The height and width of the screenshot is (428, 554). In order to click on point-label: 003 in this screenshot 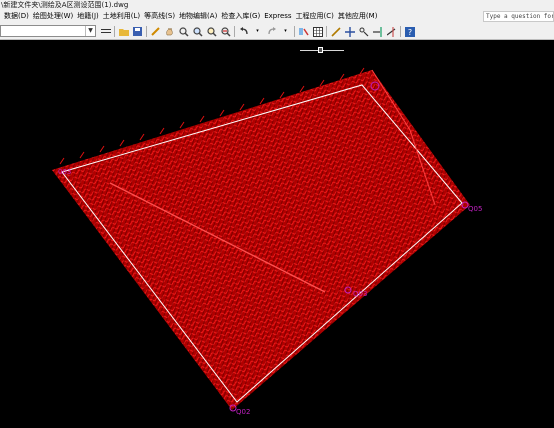, I will do `click(64, 172)`.